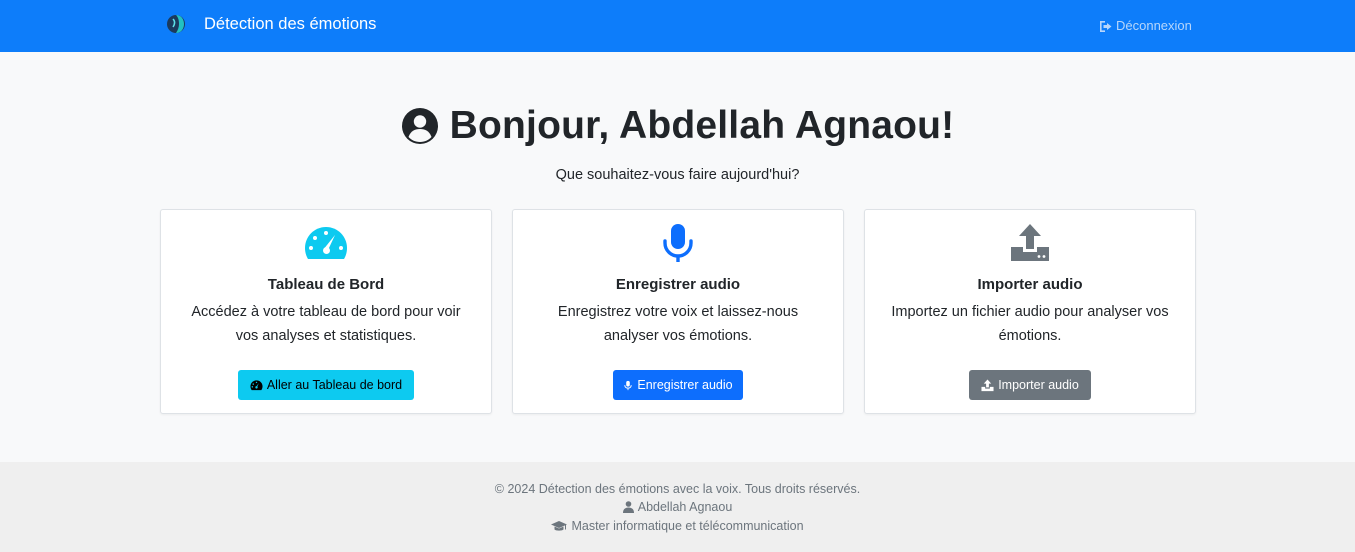  I want to click on go-dashboard-button: Aller au Tableau de bord, so click(326, 385).